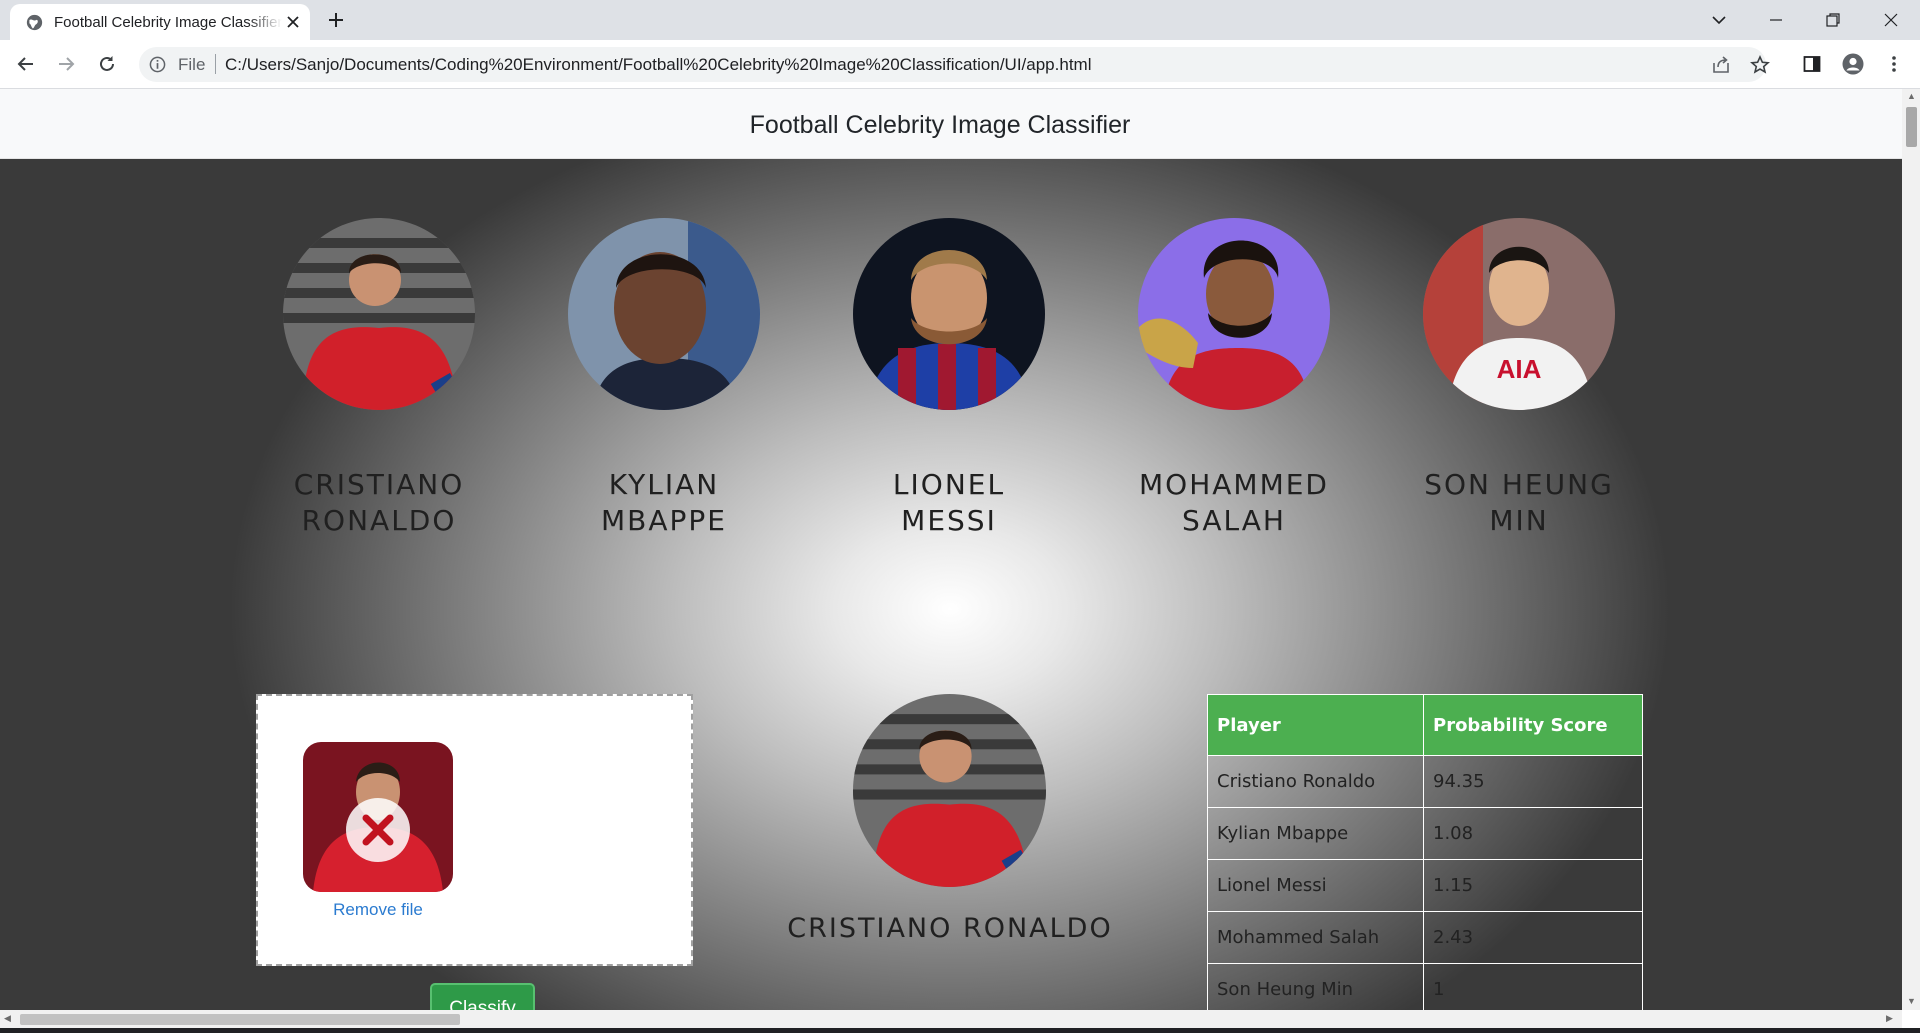  Describe the element at coordinates (1315, 781) in the screenshot. I see `player-cell: Cristiano Ronaldo` at that location.